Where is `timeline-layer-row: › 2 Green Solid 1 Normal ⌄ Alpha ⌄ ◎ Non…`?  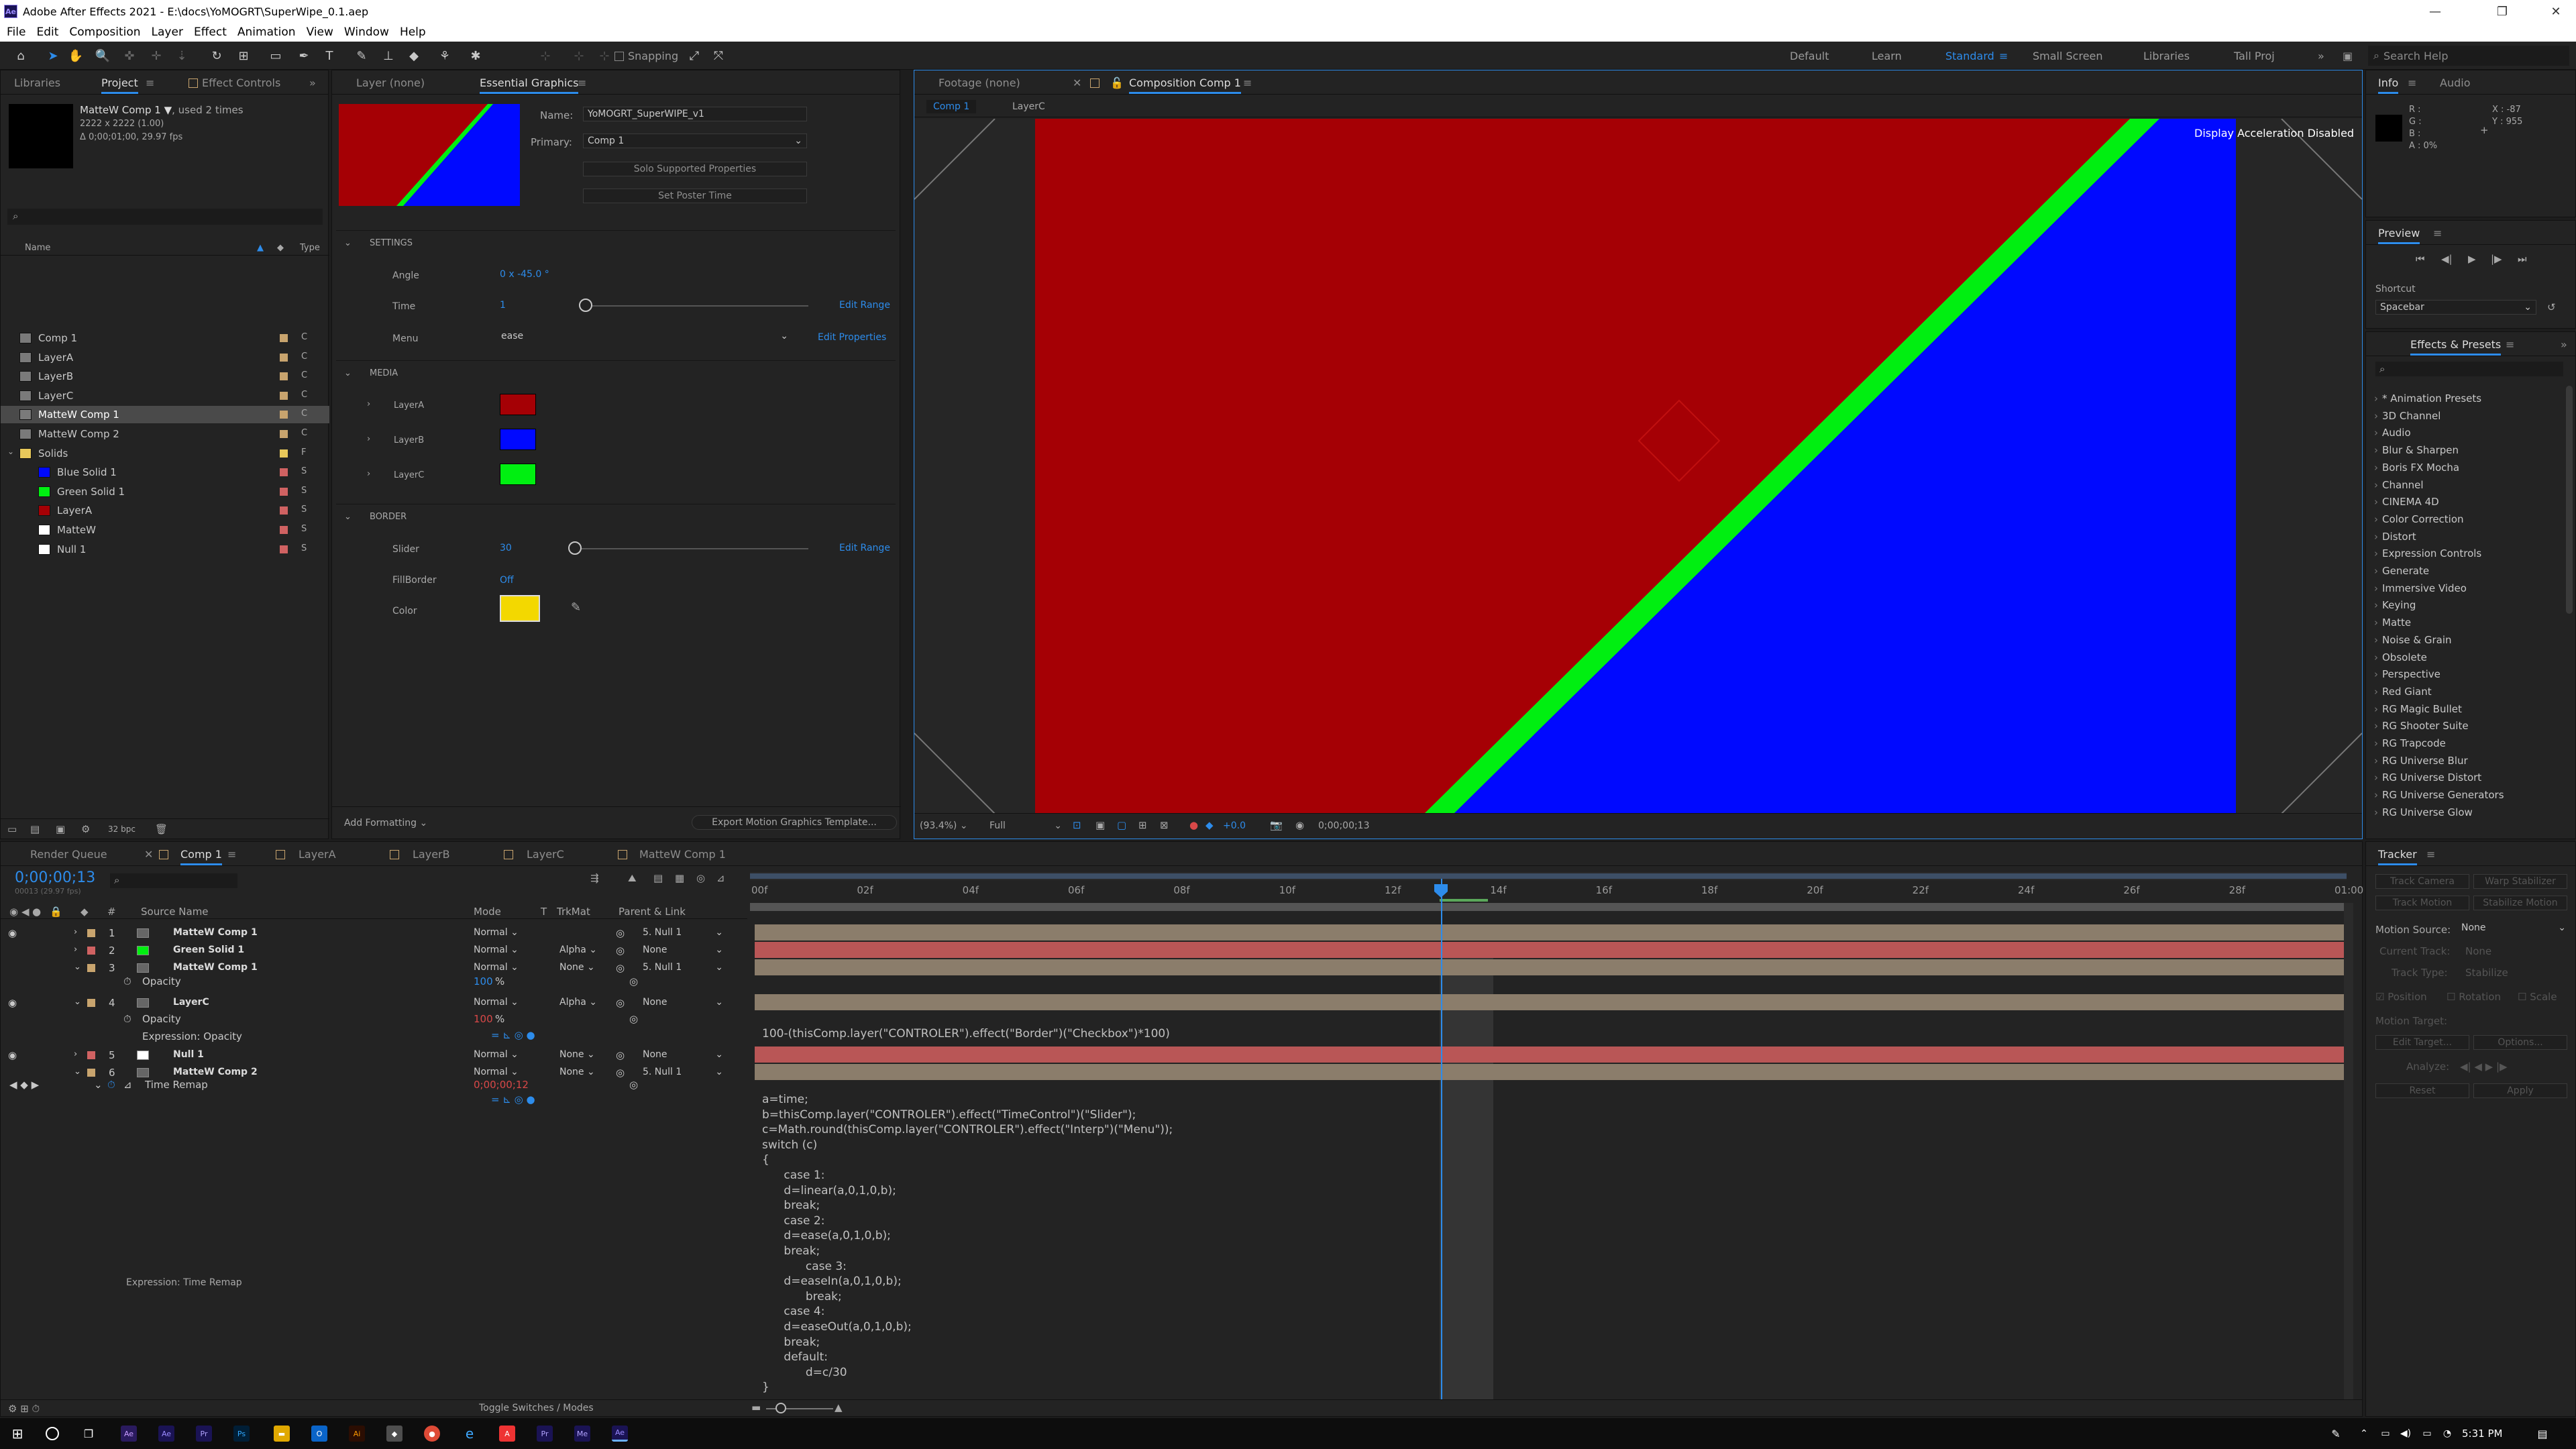 timeline-layer-row: › 2 Green Solid 1 Normal ⌄ Alpha ⌄ ◎ Non… is located at coordinates (373, 950).